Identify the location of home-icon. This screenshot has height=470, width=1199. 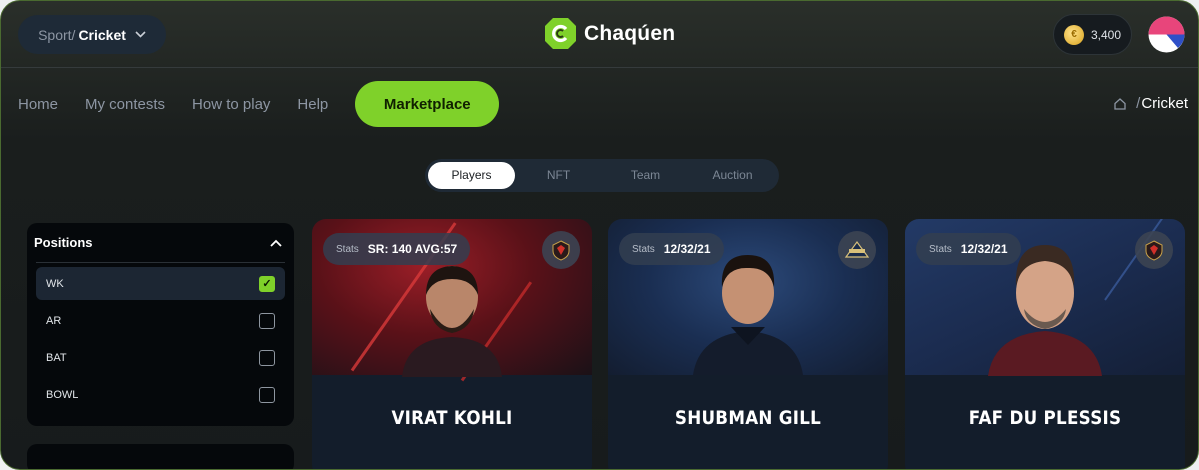
(1120, 104).